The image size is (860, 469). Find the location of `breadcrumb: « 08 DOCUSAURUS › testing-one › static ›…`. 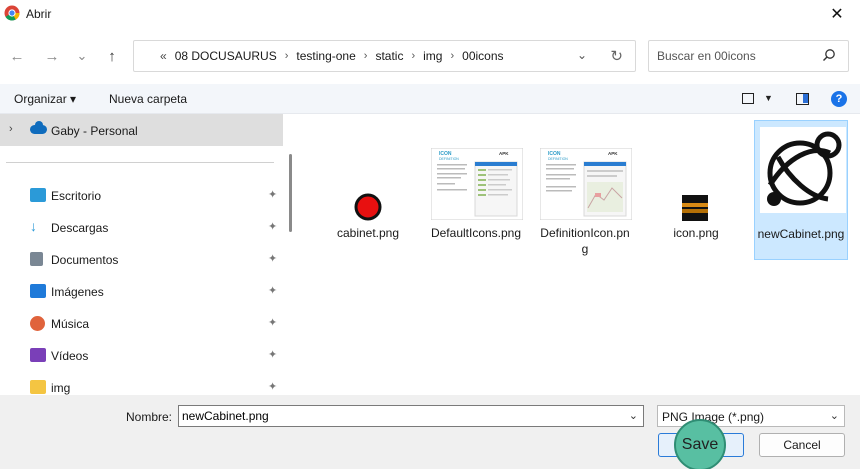

breadcrumb: « 08 DOCUSAURUS › testing-one › static ›… is located at coordinates (332, 56).